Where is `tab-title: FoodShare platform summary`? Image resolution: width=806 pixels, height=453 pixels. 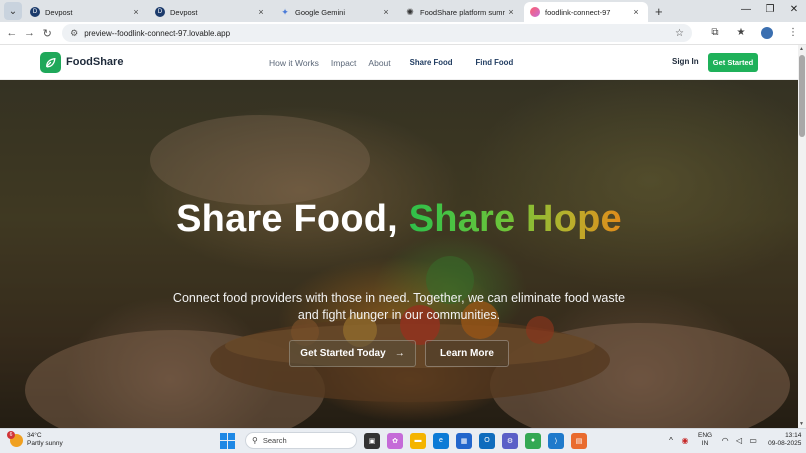
tab-title: FoodShare platform summary is located at coordinates (462, 12).